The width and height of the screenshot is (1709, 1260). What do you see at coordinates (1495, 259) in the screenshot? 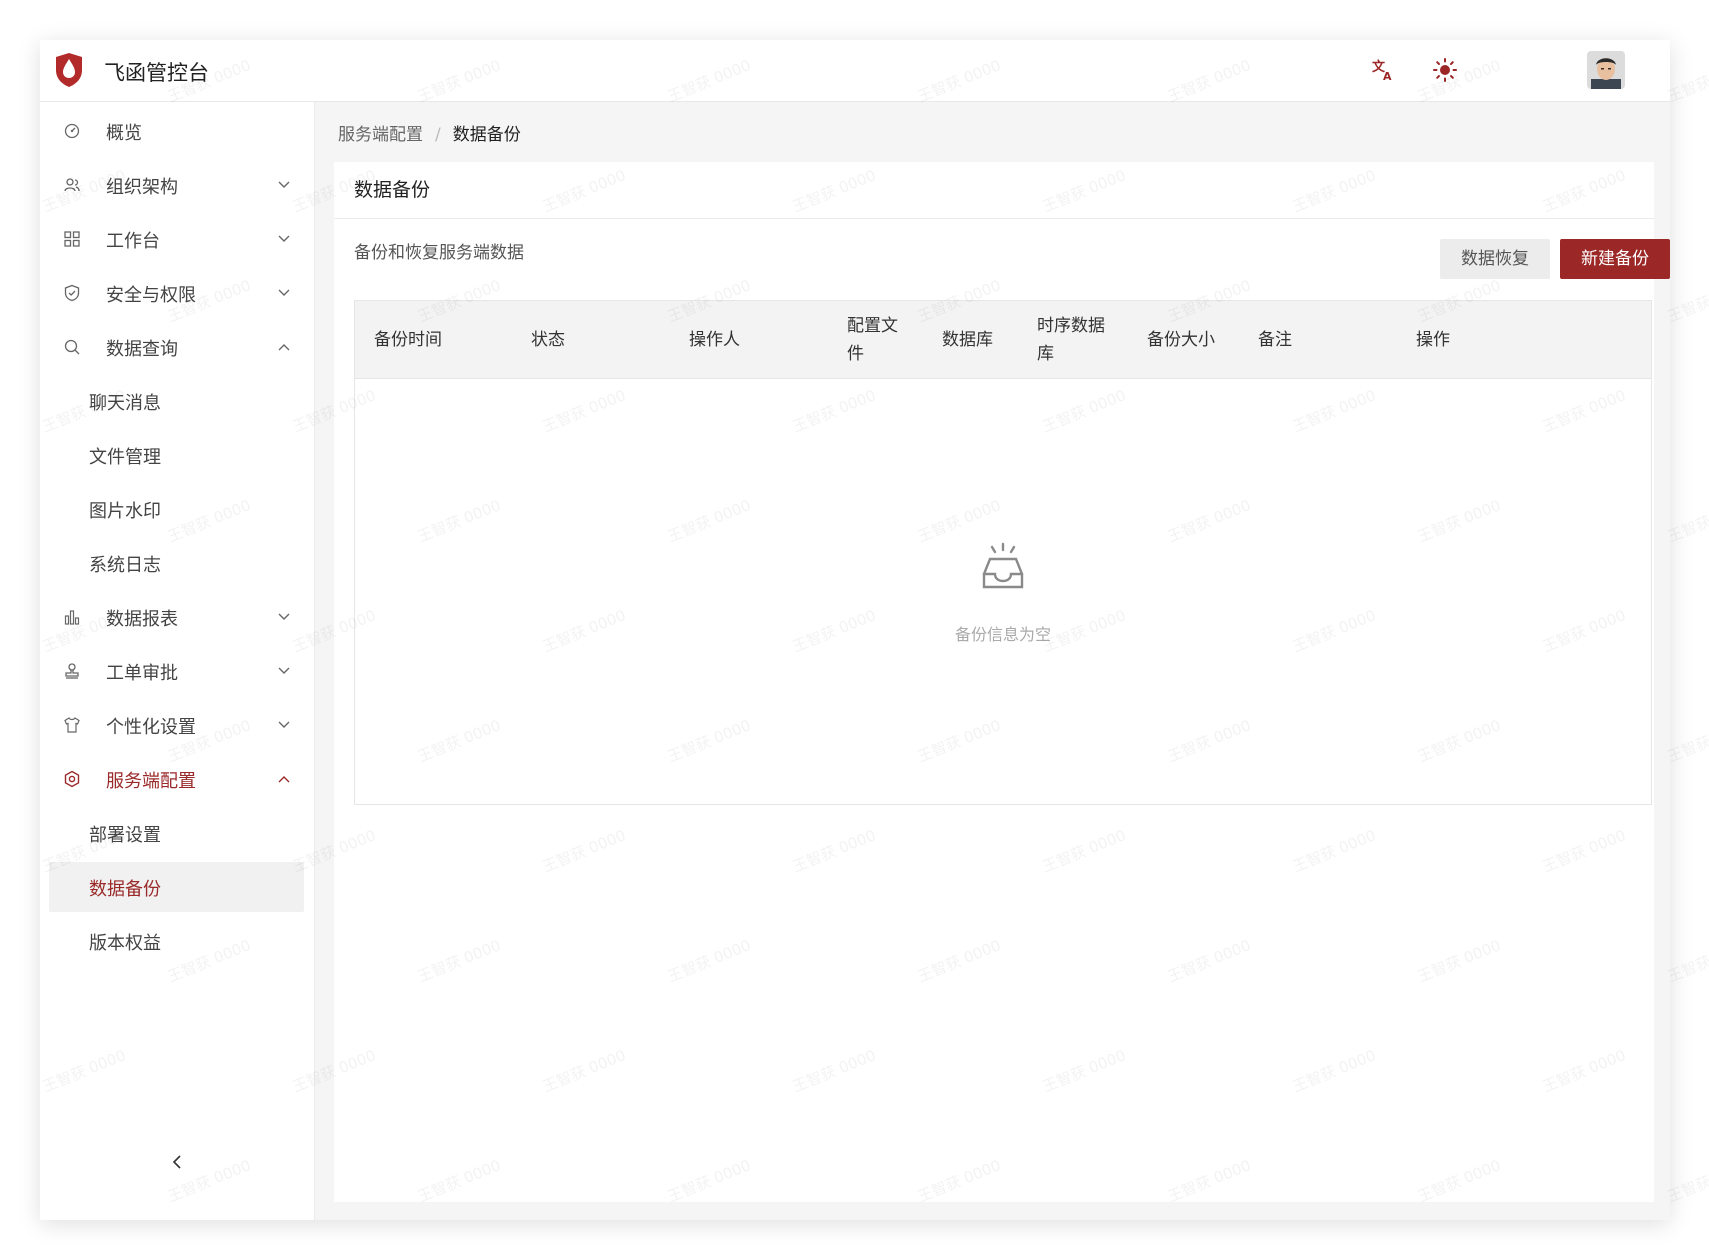
I see `restore-data-button: 数据恢复` at bounding box center [1495, 259].